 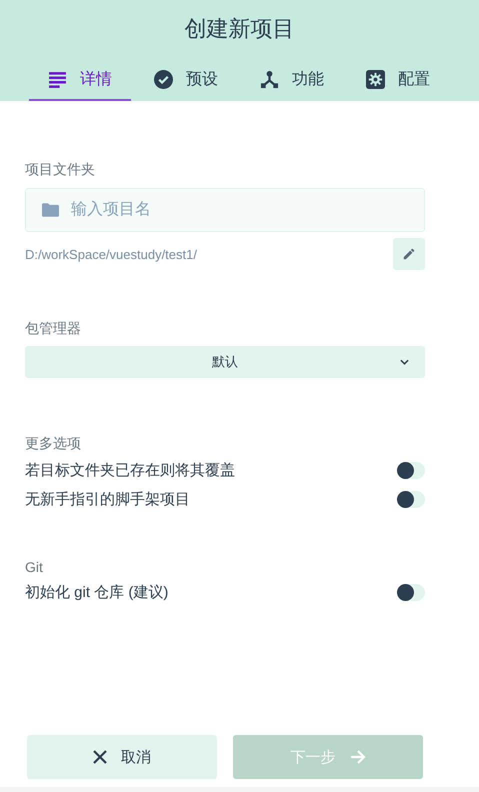 I want to click on section-label: 项目文件夹, so click(x=60, y=170).